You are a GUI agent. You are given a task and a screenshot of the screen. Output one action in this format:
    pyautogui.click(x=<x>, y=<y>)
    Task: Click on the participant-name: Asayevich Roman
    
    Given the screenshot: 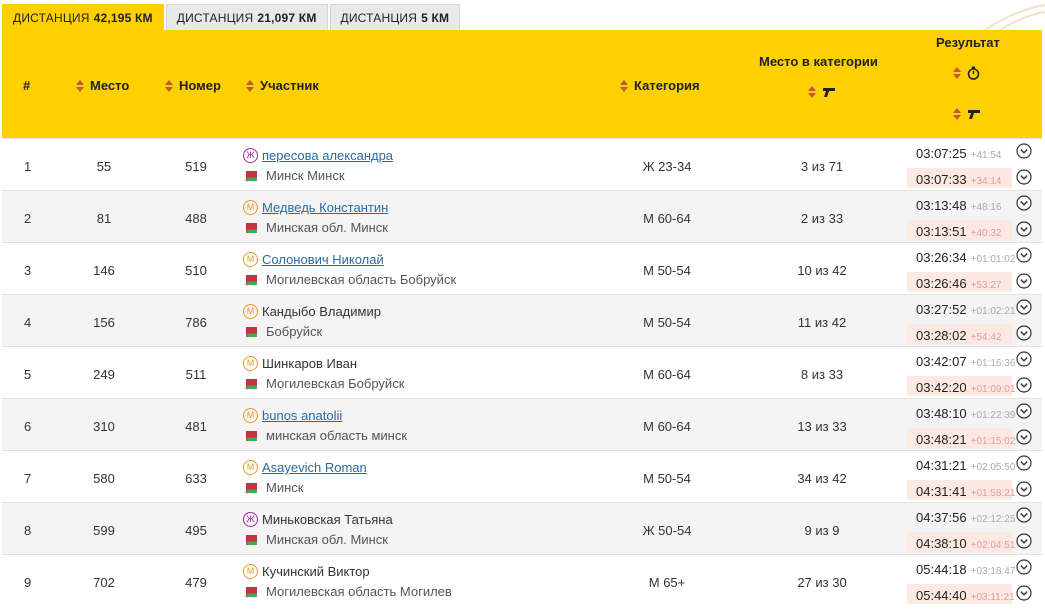 What is the action you would take?
    pyautogui.click(x=314, y=467)
    